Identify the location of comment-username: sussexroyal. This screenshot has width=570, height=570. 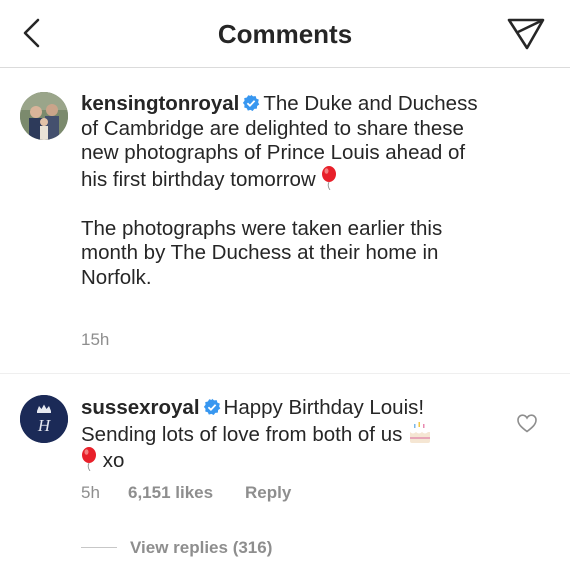
(140, 407).